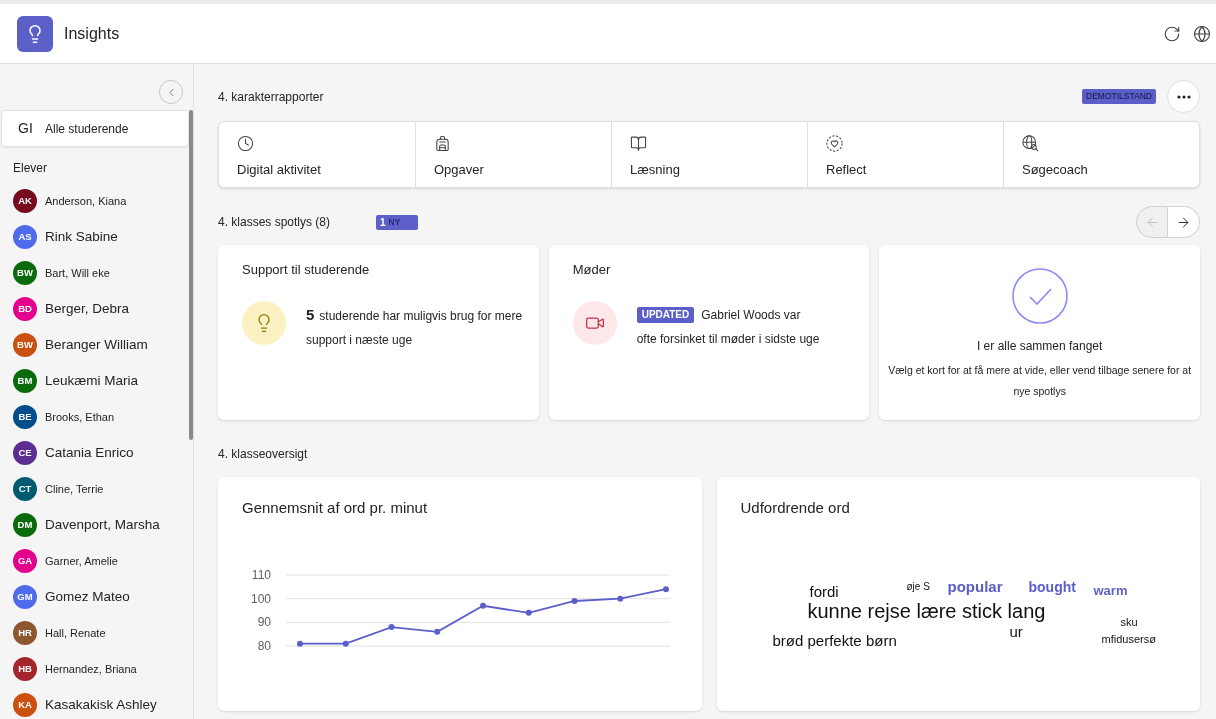  Describe the element at coordinates (263, 454) in the screenshot. I see `section-title: 4. klasseoversigt` at that location.